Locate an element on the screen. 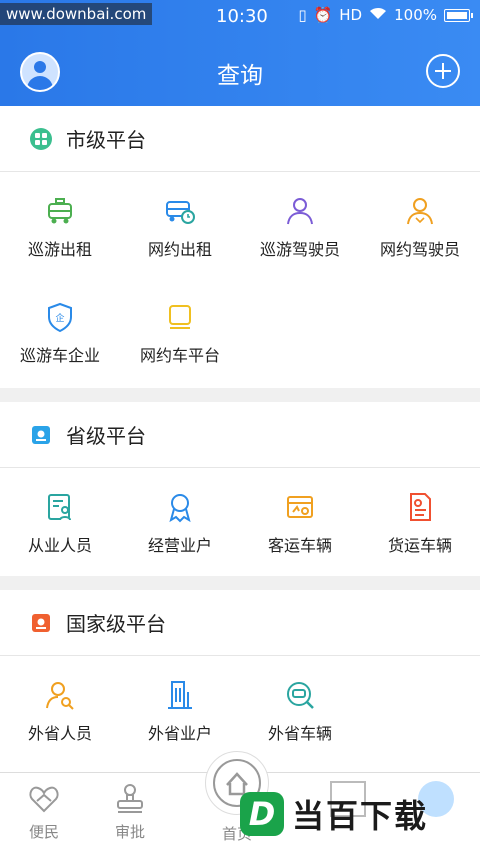 Image resolution: width=480 pixels, height=853 pixels. id-card-person-icon is located at coordinates (60, 507).